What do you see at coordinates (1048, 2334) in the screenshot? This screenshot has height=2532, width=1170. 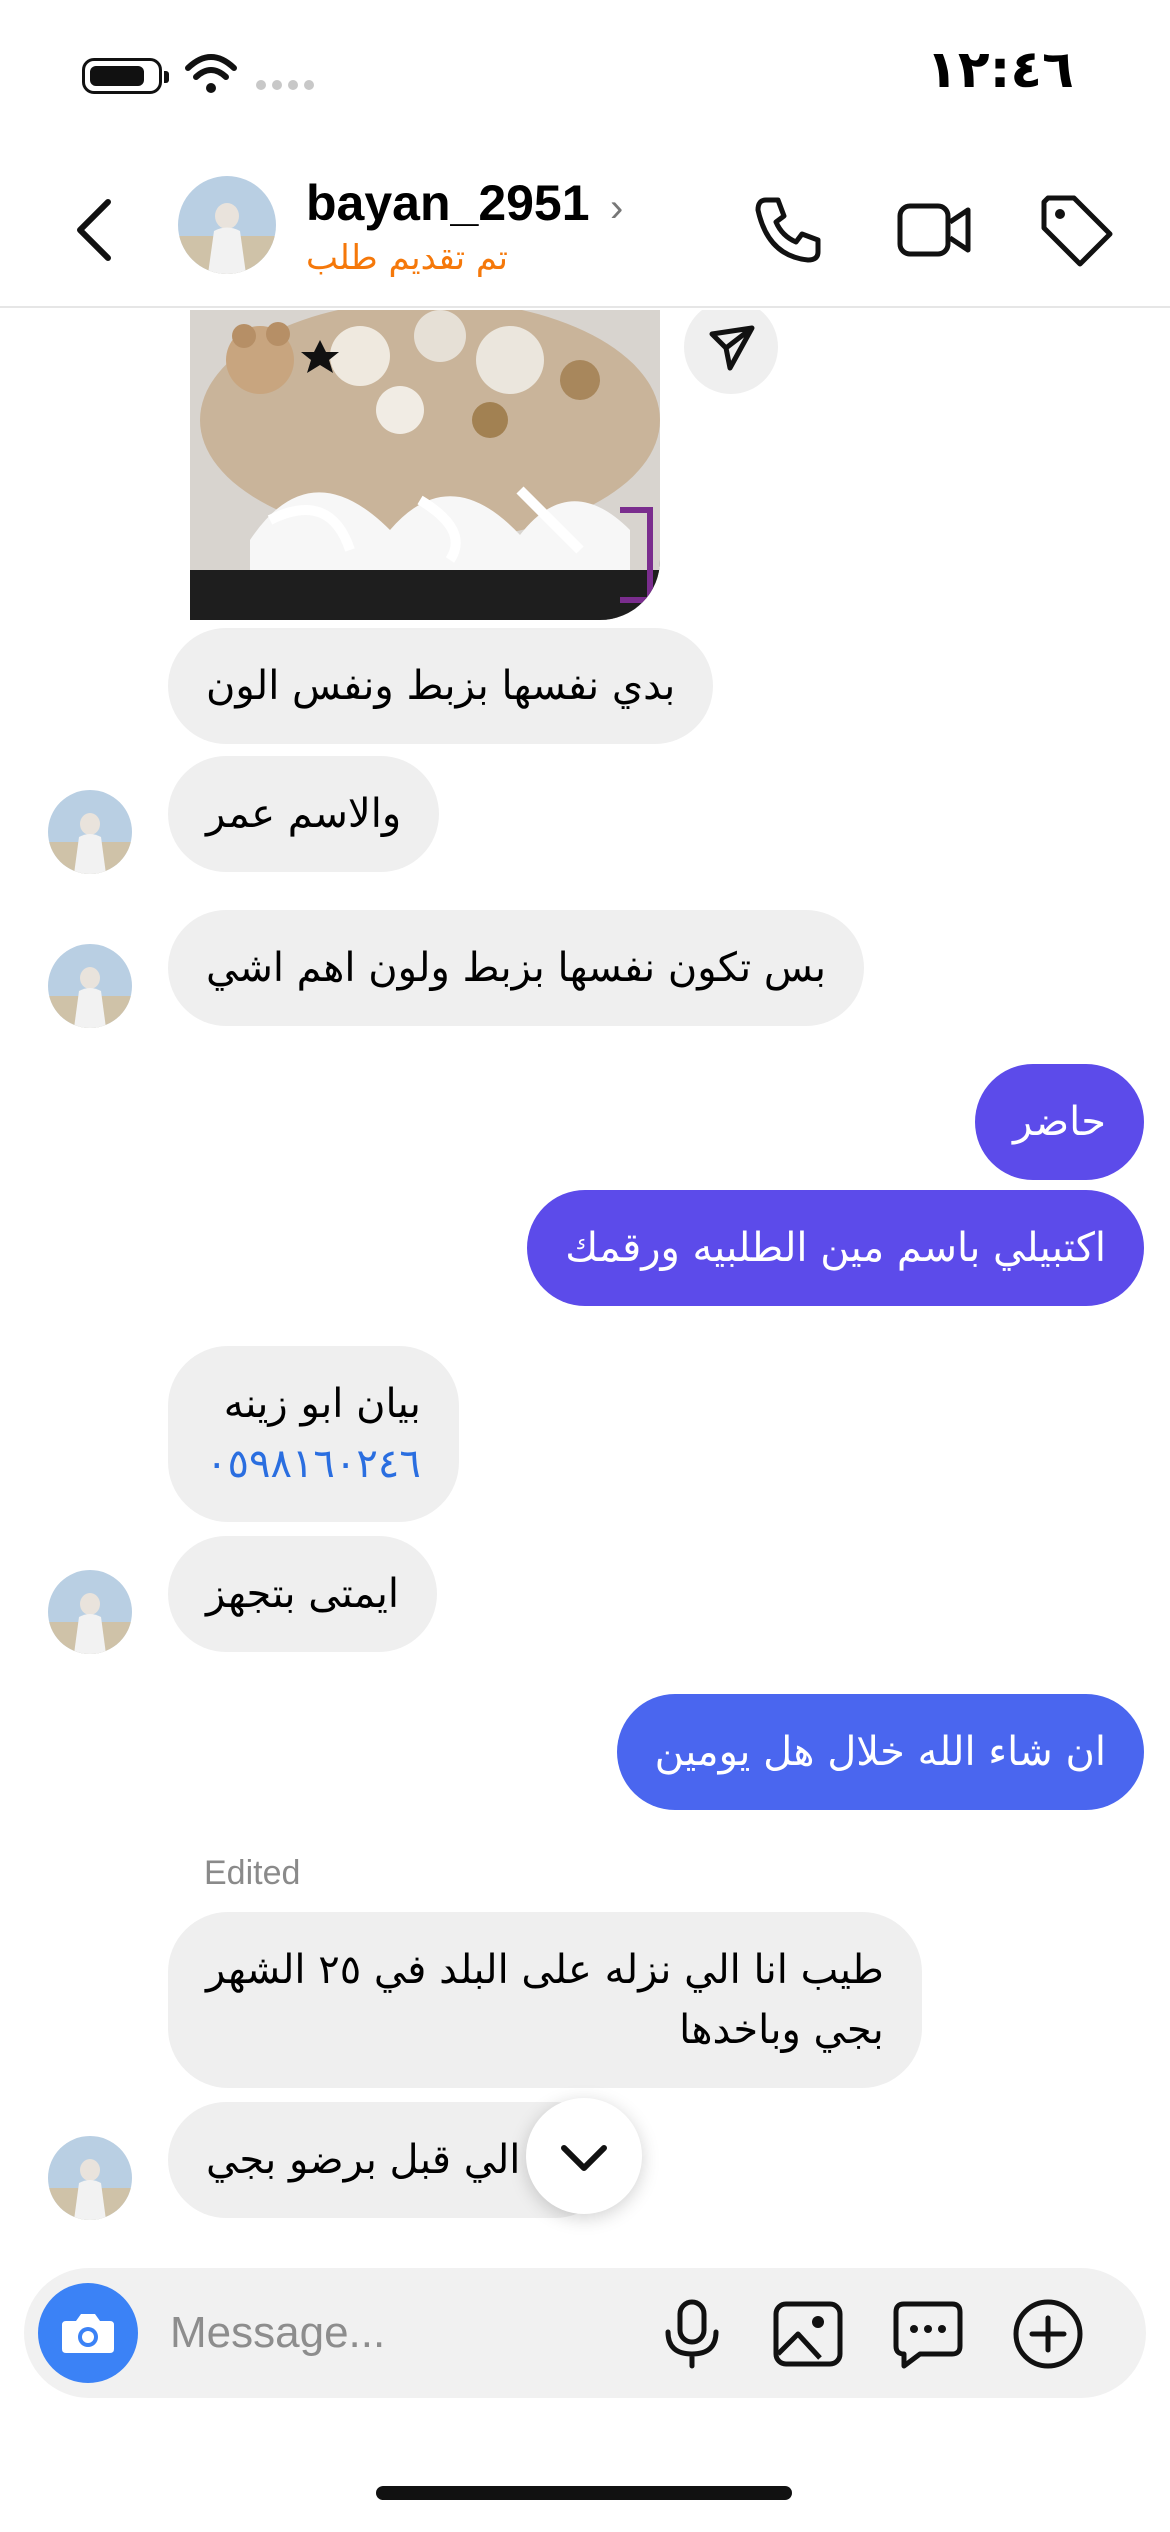 I see `plus-icon` at bounding box center [1048, 2334].